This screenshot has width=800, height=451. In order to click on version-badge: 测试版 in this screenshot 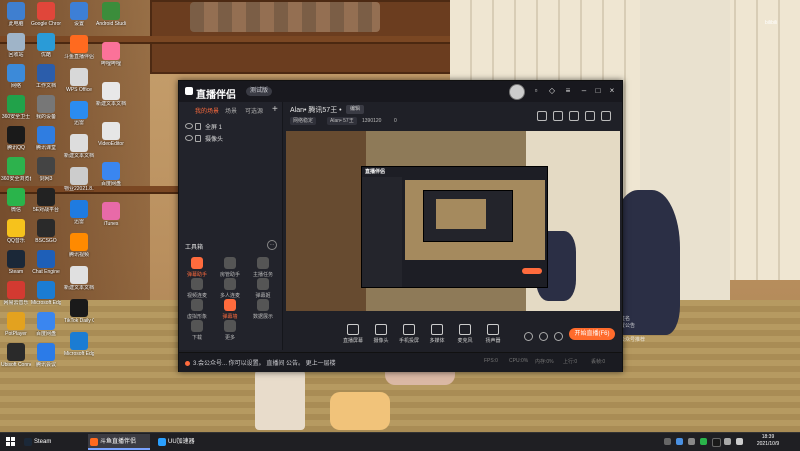, I will do `click(259, 91)`.